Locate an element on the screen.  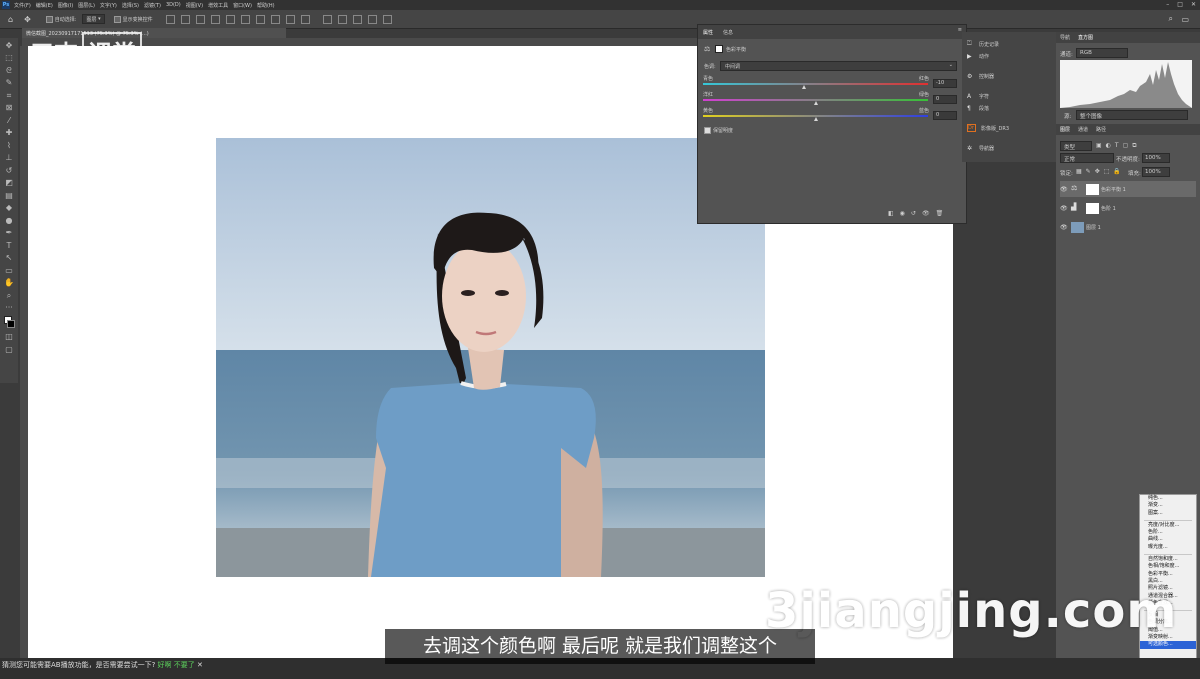
tab-channels: 通道 is located at coordinates (1083, 129).